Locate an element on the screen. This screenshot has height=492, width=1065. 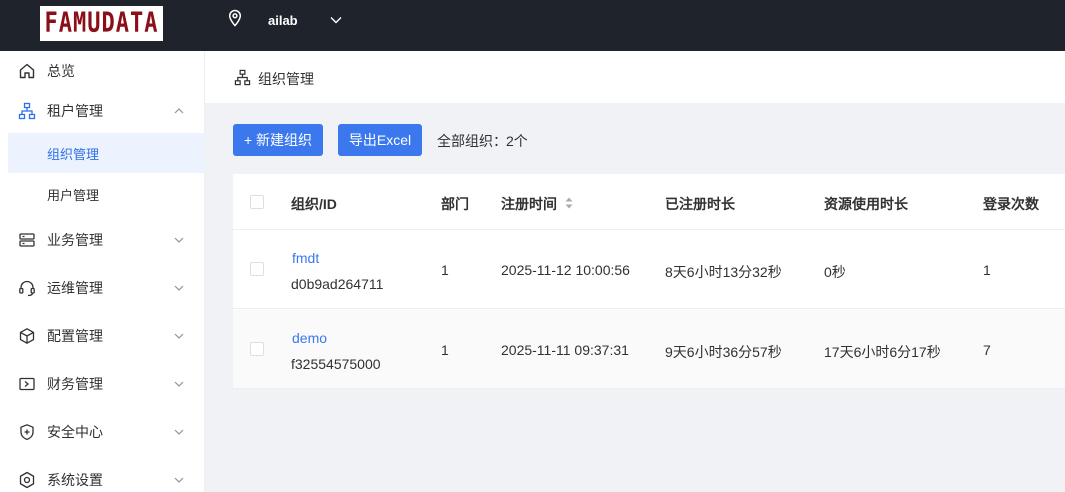
wallet-icon is located at coordinates (27, 384).